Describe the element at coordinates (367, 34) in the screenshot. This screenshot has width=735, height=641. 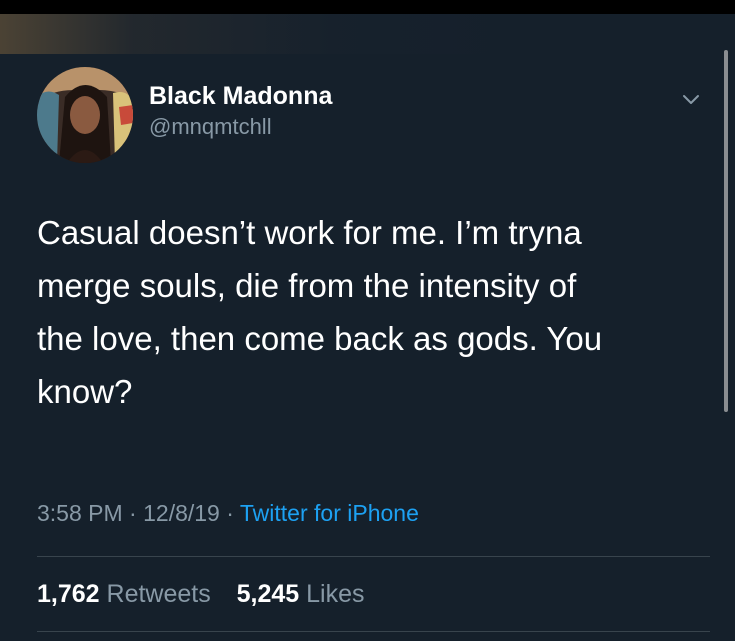
I see `top-blur-region` at that location.